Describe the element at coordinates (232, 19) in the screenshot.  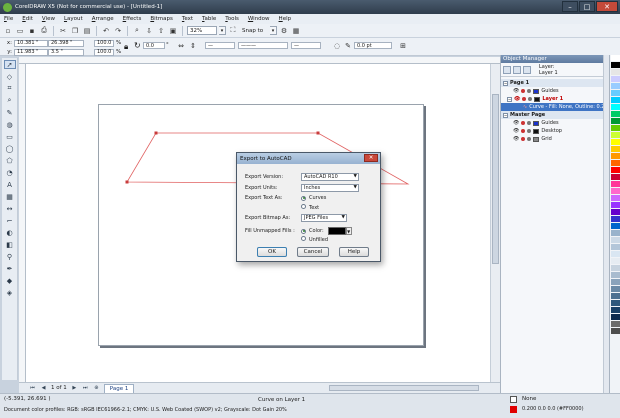
I see `menu-tools: Tools` at that location.